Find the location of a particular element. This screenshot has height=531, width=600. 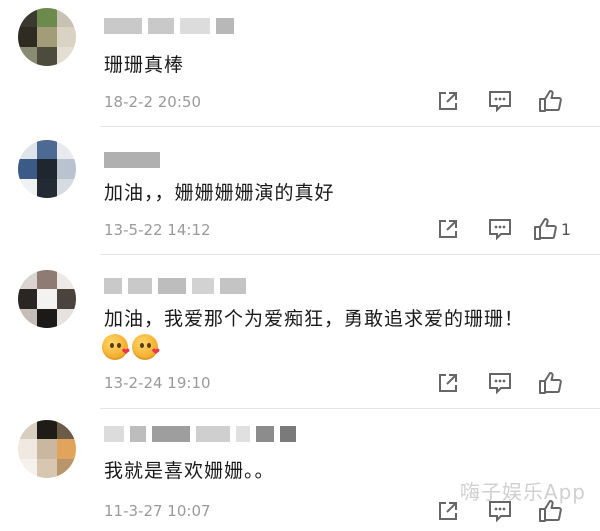

comment-text: 我就是喜欢姗姗。。 is located at coordinates (189, 471).